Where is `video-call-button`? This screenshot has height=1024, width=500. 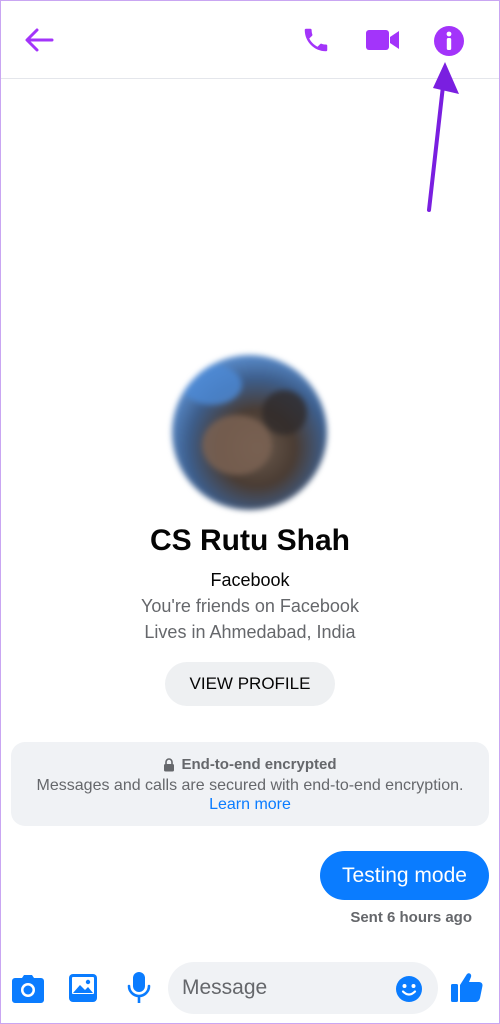 video-call-button is located at coordinates (383, 40).